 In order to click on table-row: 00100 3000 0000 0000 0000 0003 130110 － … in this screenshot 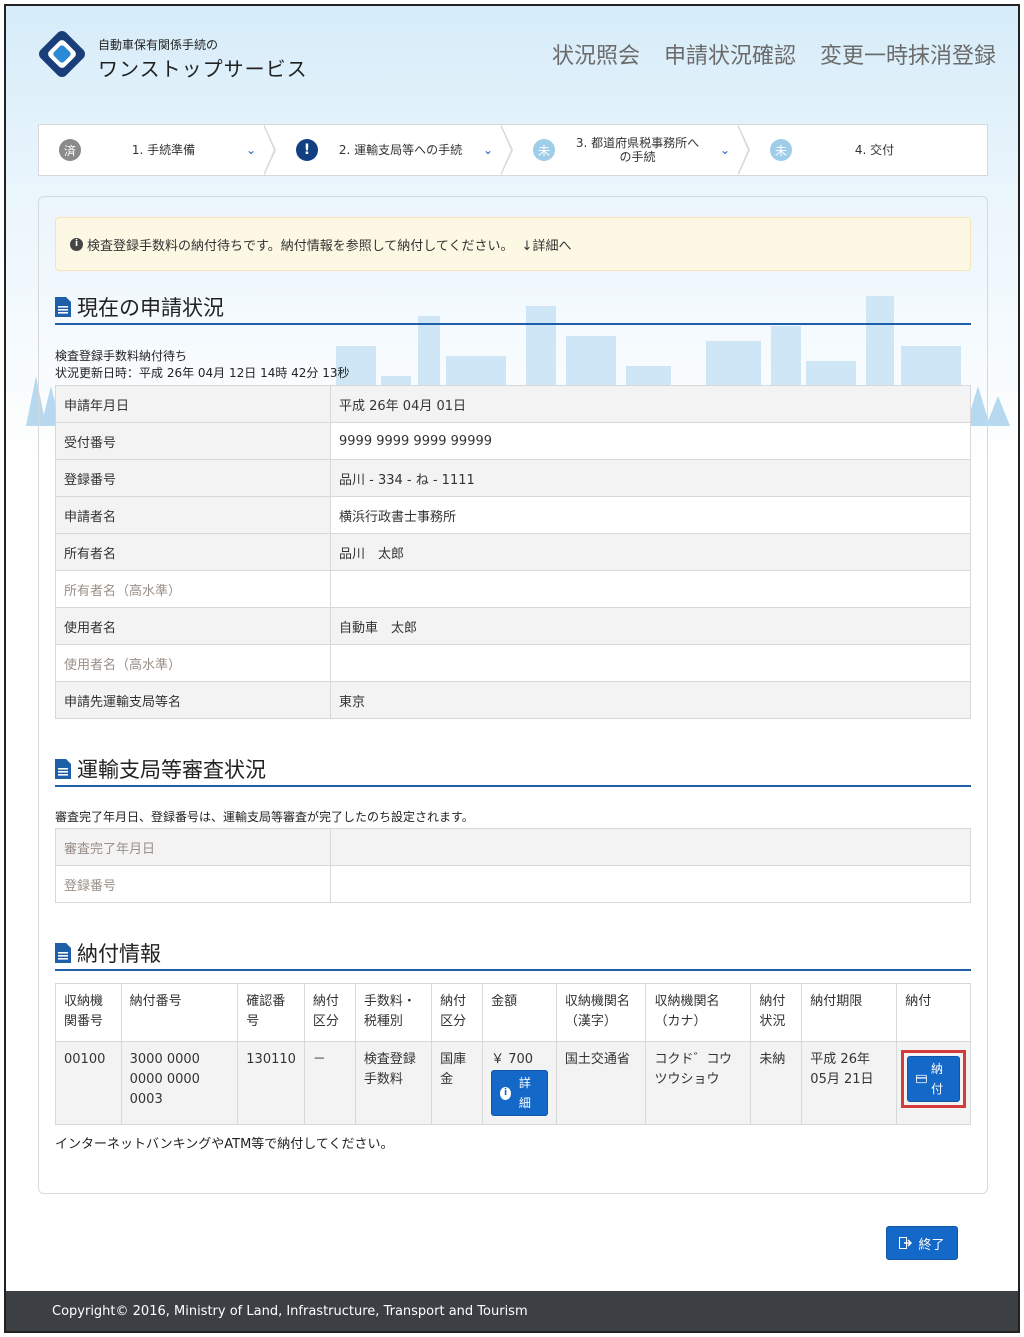, I will do `click(513, 1083)`.